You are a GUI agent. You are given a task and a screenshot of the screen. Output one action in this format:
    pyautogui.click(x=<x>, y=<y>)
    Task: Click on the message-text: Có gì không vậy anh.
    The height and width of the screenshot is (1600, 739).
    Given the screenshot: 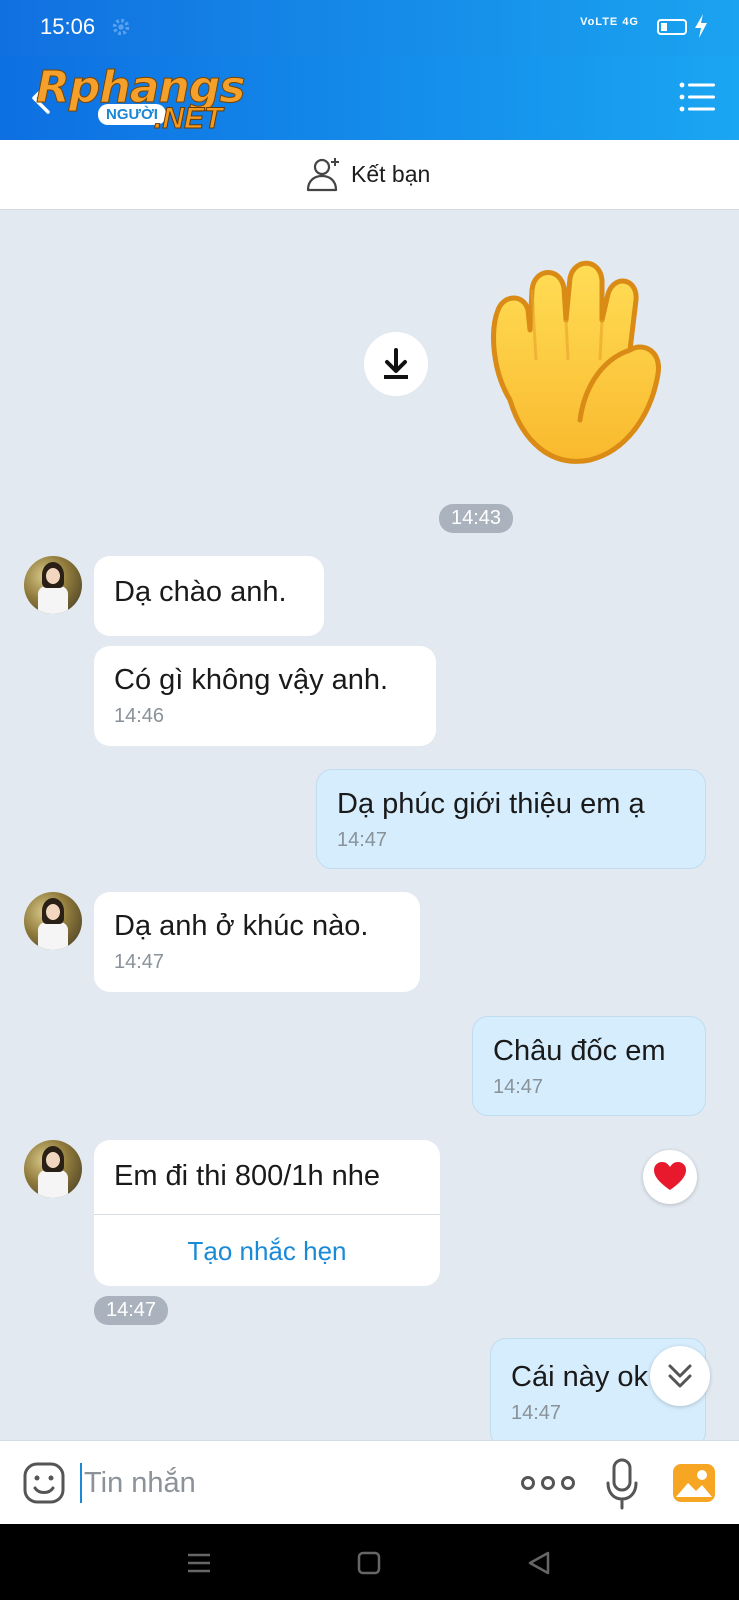 What is the action you would take?
    pyautogui.click(x=251, y=680)
    